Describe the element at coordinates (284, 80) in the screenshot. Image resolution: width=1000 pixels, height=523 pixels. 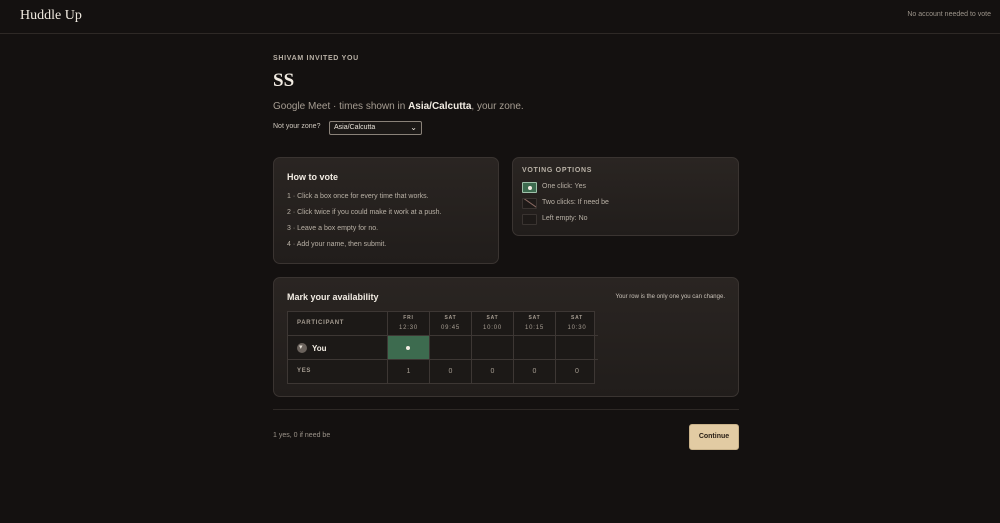
I see `event-title: SS` at that location.